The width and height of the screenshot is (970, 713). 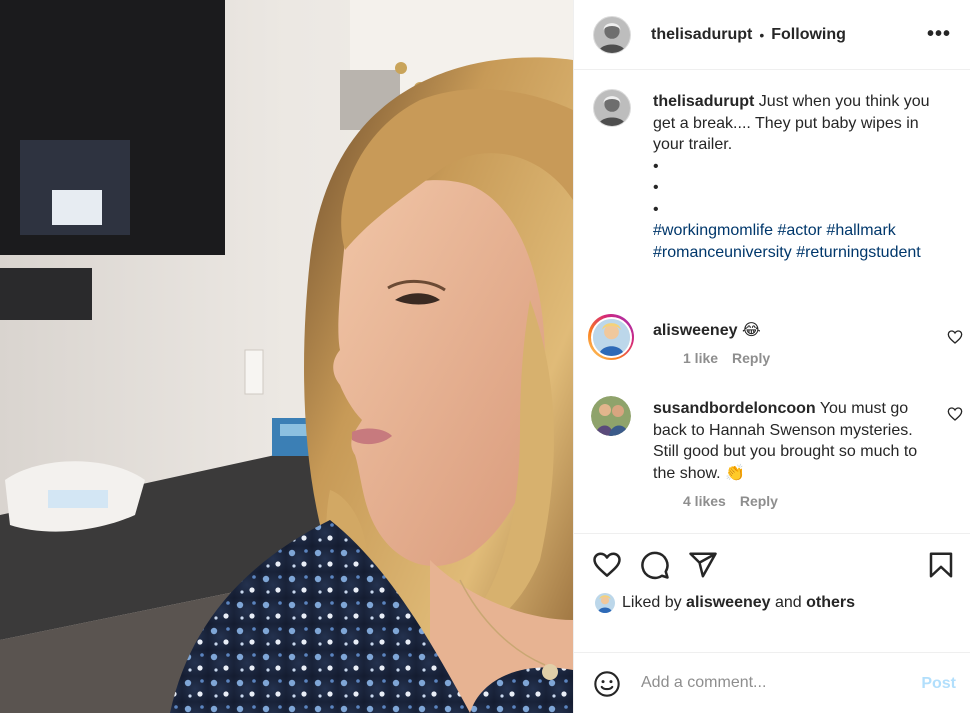 What do you see at coordinates (830, 603) in the screenshot?
I see `liked-by-others-link: others` at bounding box center [830, 603].